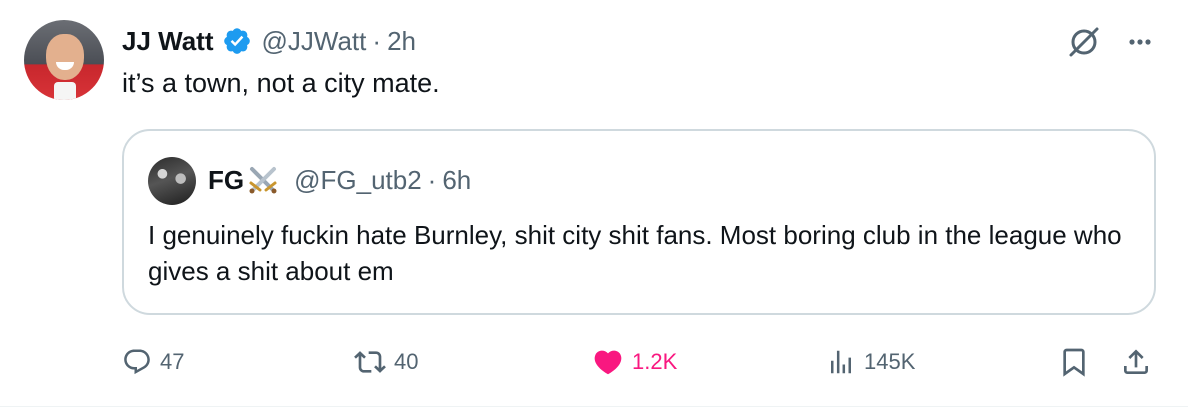 This screenshot has height=418, width=1188. What do you see at coordinates (172, 181) in the screenshot?
I see `quoted-author-avatar` at bounding box center [172, 181].